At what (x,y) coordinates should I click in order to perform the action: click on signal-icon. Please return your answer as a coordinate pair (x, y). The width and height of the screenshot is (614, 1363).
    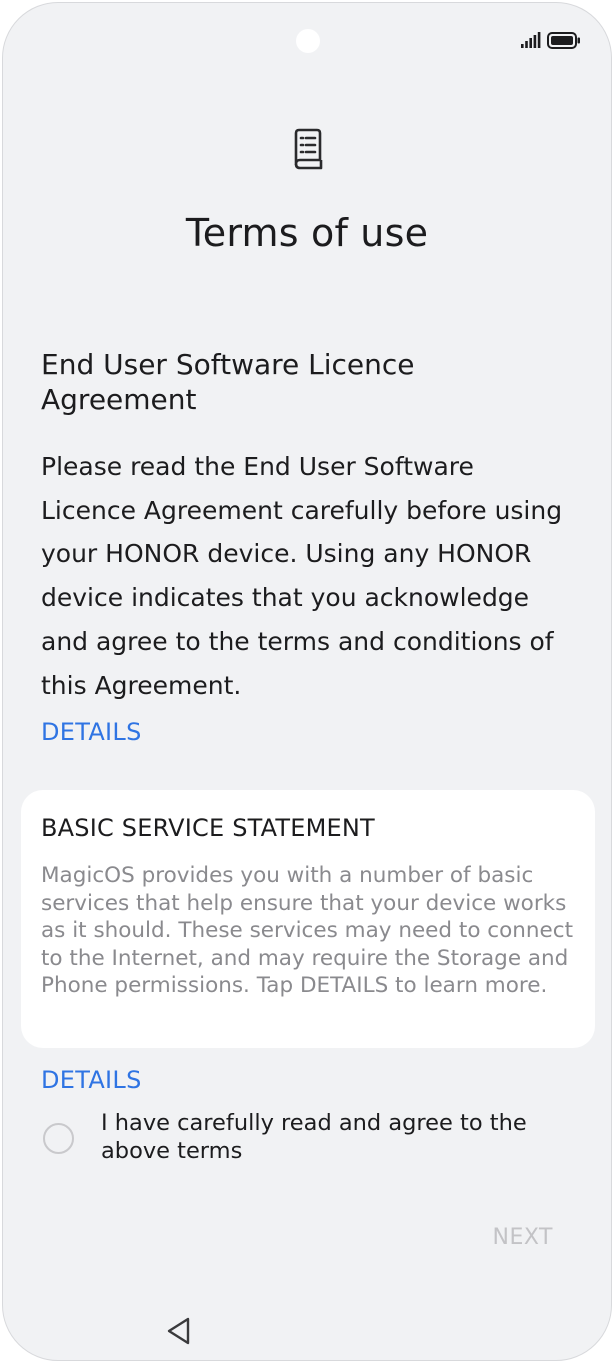
    Looking at the image, I should click on (531, 40).